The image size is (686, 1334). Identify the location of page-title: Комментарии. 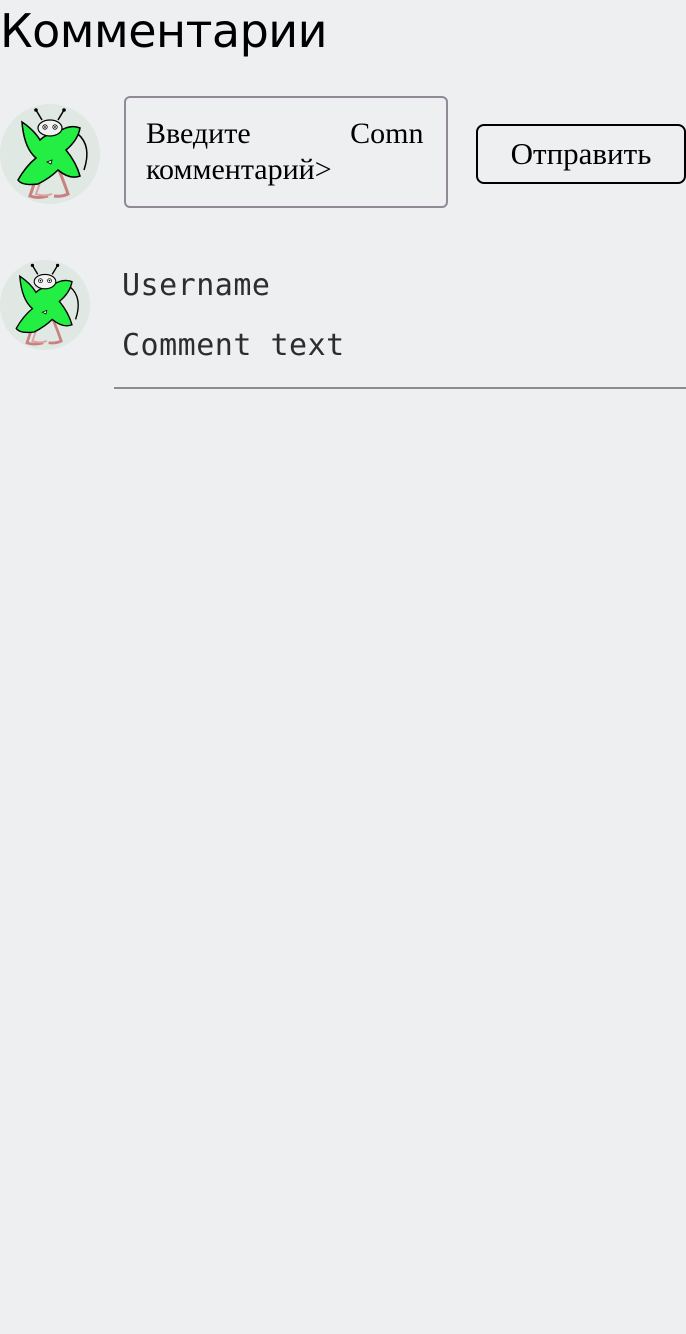
(164, 31).